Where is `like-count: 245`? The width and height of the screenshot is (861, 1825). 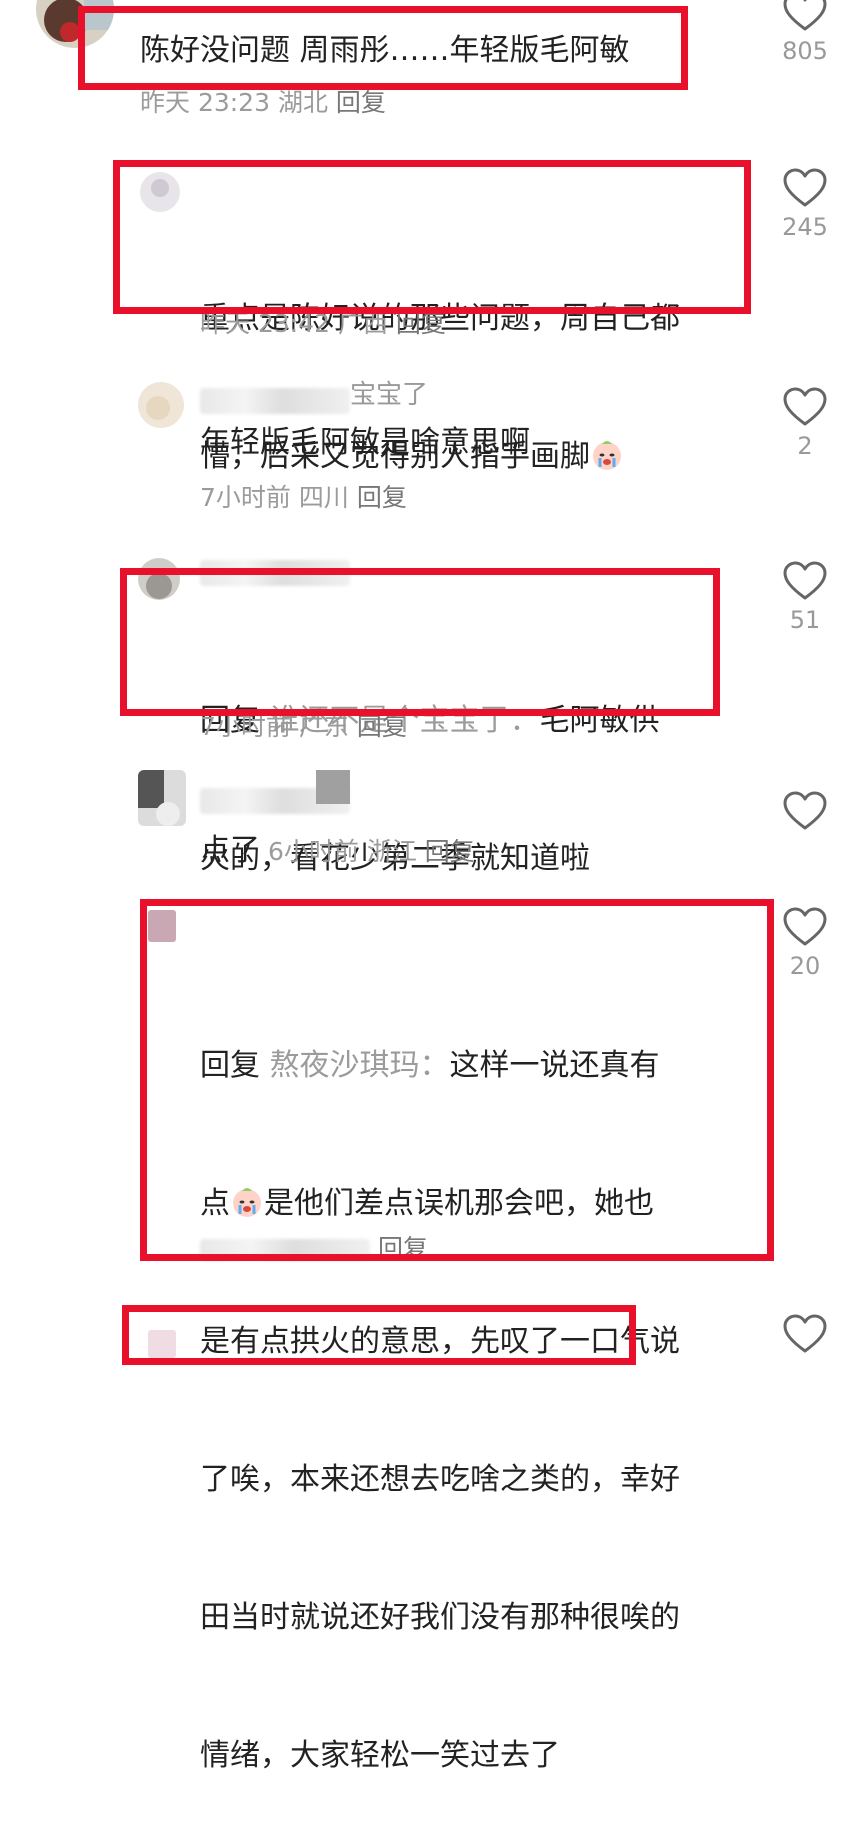
like-count: 245 is located at coordinates (805, 227).